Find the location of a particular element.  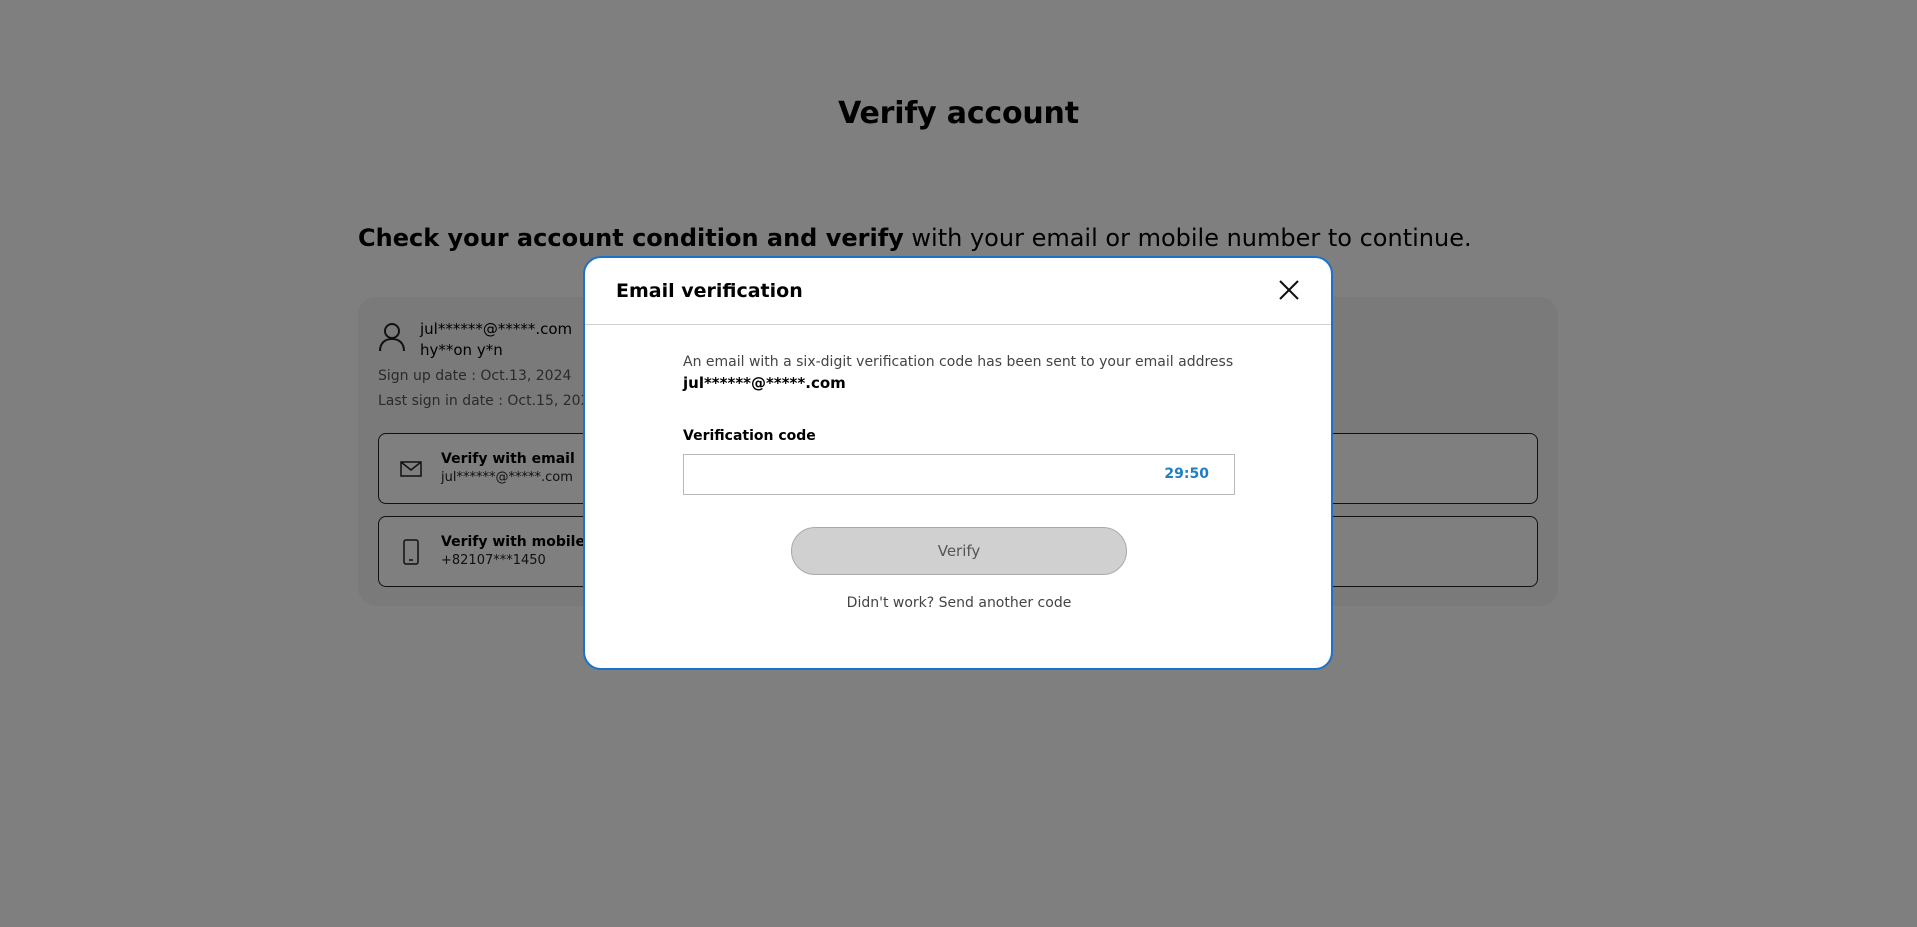

verification-code-input is located at coordinates (959, 474).